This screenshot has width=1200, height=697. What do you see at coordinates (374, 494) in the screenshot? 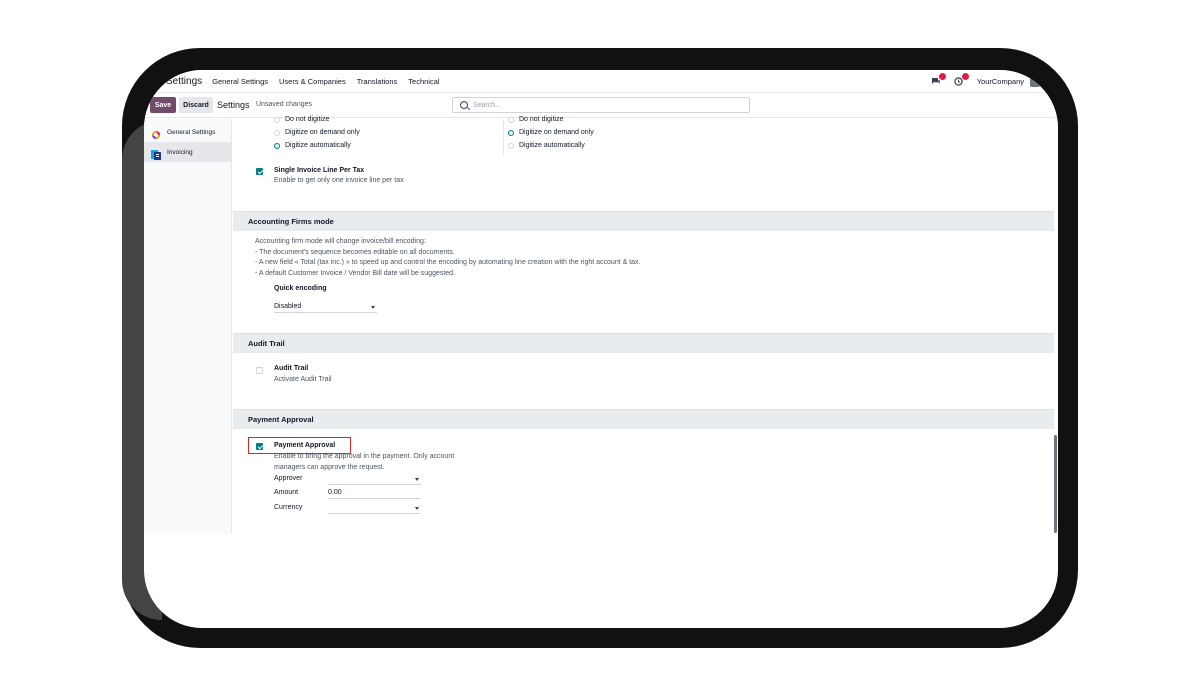
I see `amount-input: 0.00` at bounding box center [374, 494].